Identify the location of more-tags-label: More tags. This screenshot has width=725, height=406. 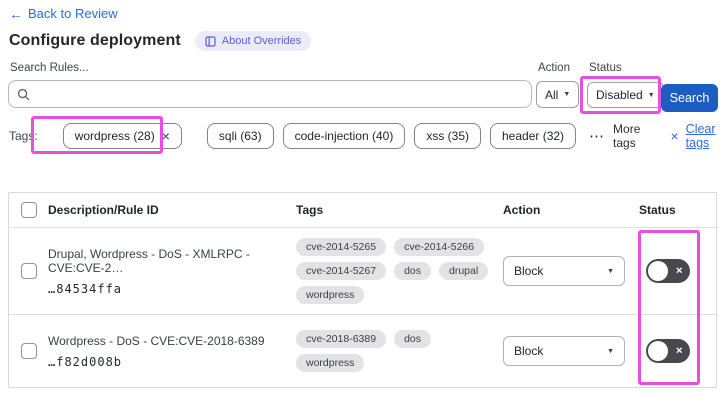
(627, 136).